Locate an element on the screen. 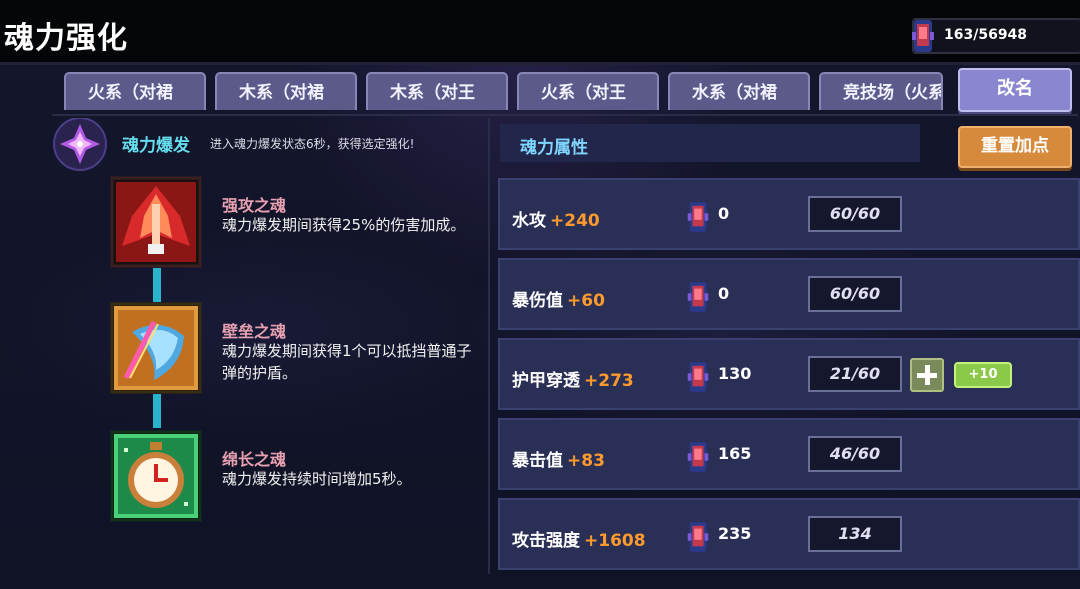 This screenshot has width=1080, height=589. attr-name: 攻击强度 +1608 is located at coordinates (579, 541).